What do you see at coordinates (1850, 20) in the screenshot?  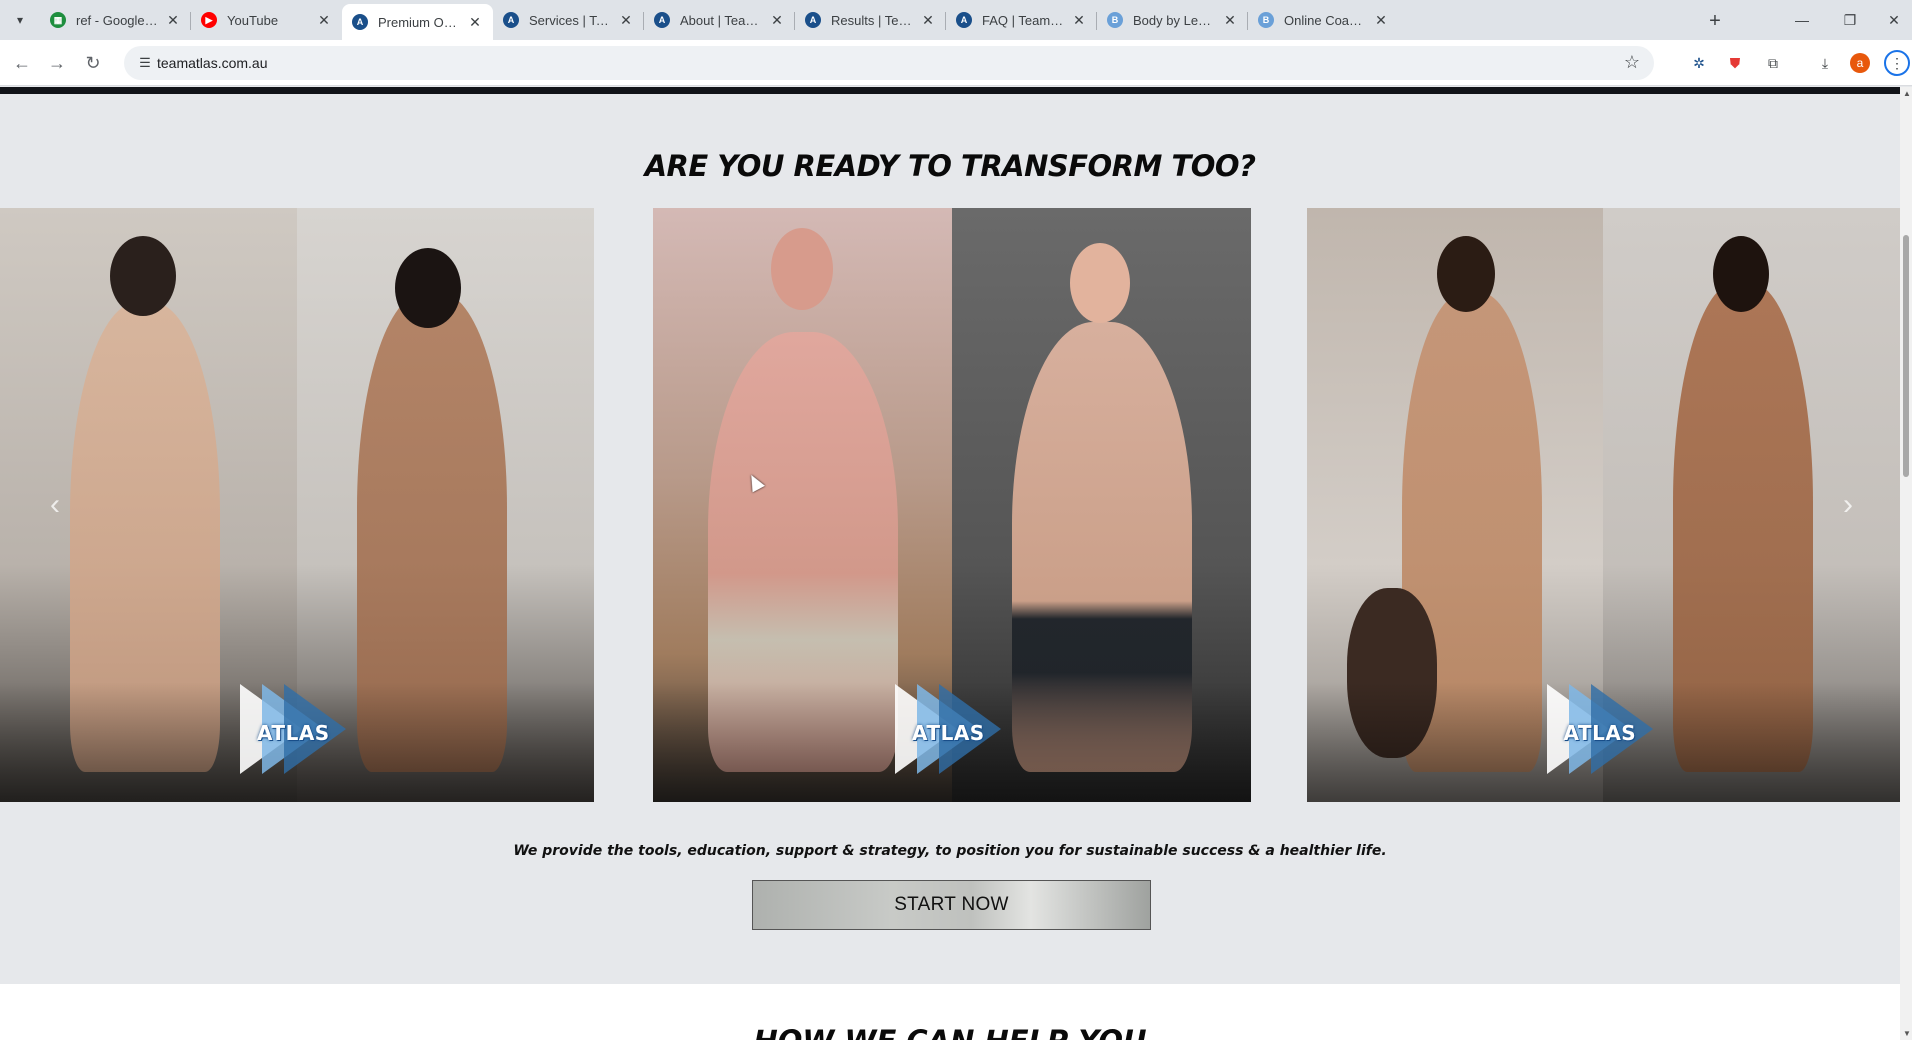 I see `restore-window-button: ❐` at bounding box center [1850, 20].